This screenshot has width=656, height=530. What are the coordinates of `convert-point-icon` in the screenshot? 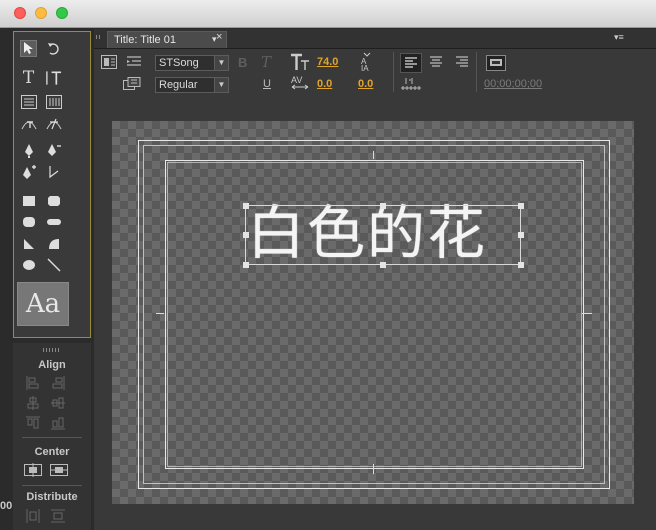 It's located at (53, 171).